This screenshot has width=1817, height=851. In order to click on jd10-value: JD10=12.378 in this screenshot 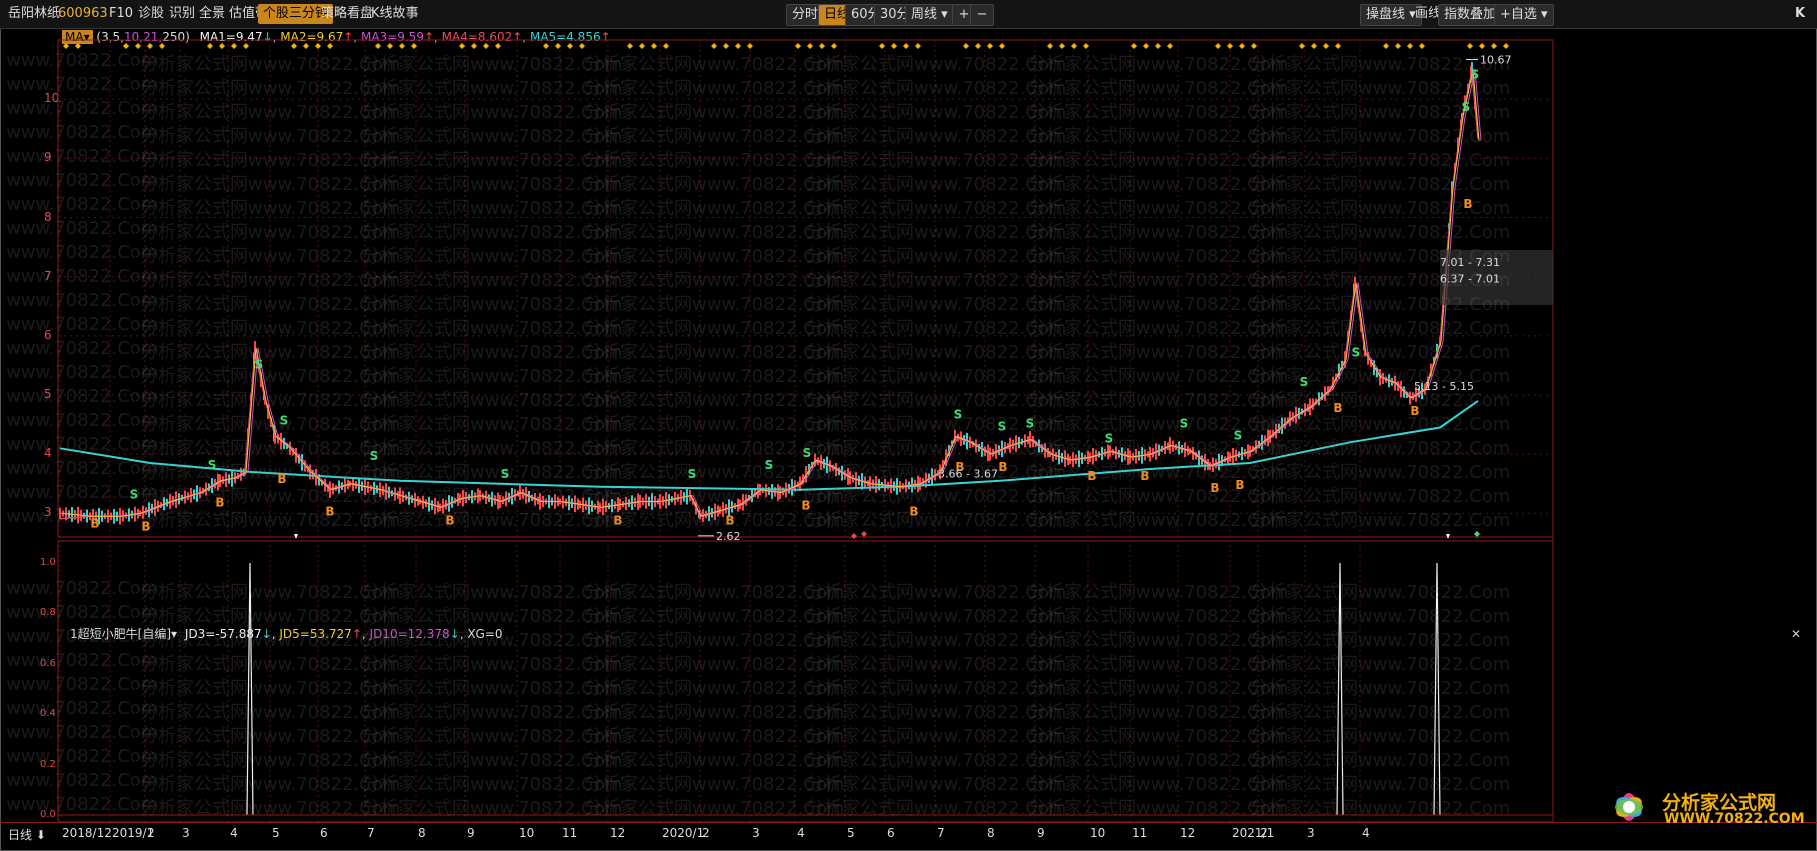, I will do `click(409, 634)`.